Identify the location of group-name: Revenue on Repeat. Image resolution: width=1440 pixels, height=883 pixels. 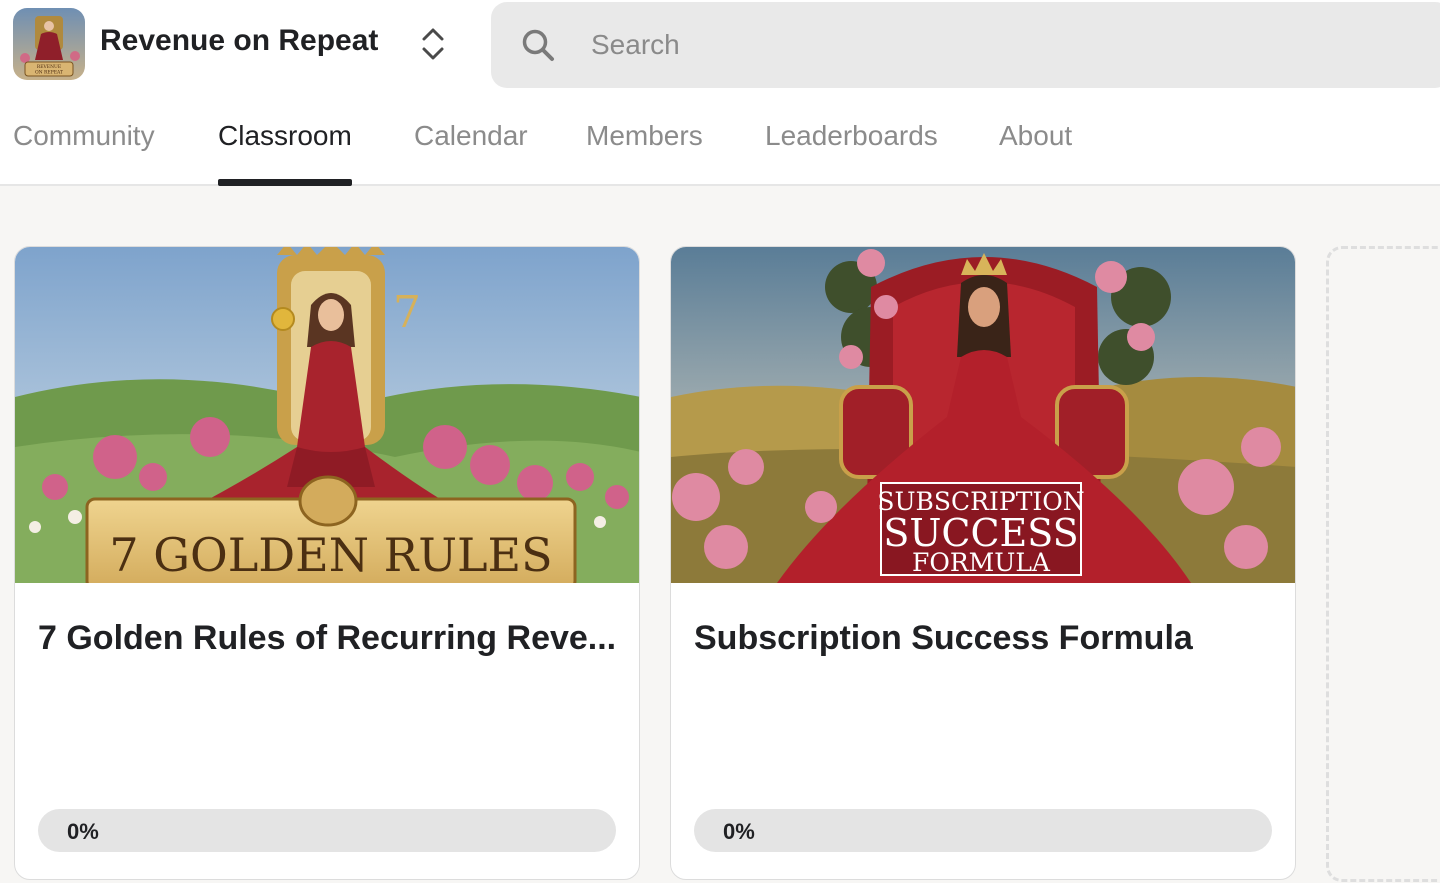
(239, 41).